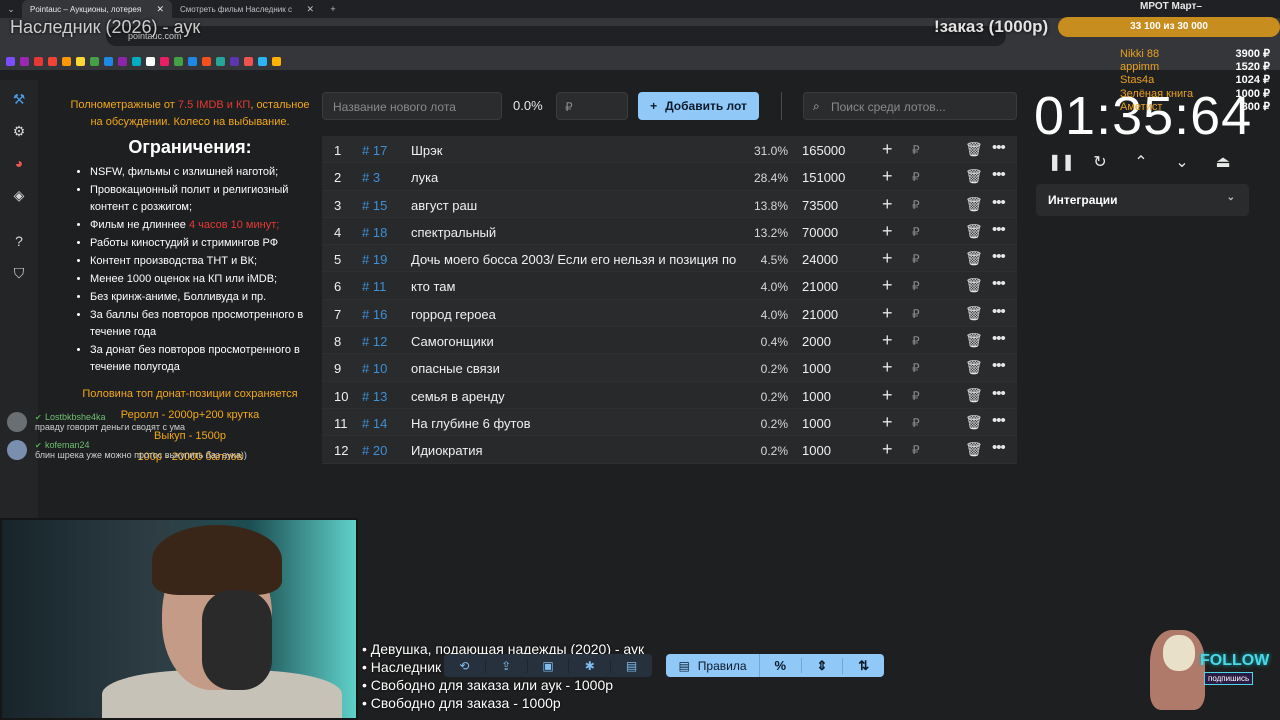 The height and width of the screenshot is (720, 1280). I want to click on address-bar: pointauc.com, so click(556, 36).